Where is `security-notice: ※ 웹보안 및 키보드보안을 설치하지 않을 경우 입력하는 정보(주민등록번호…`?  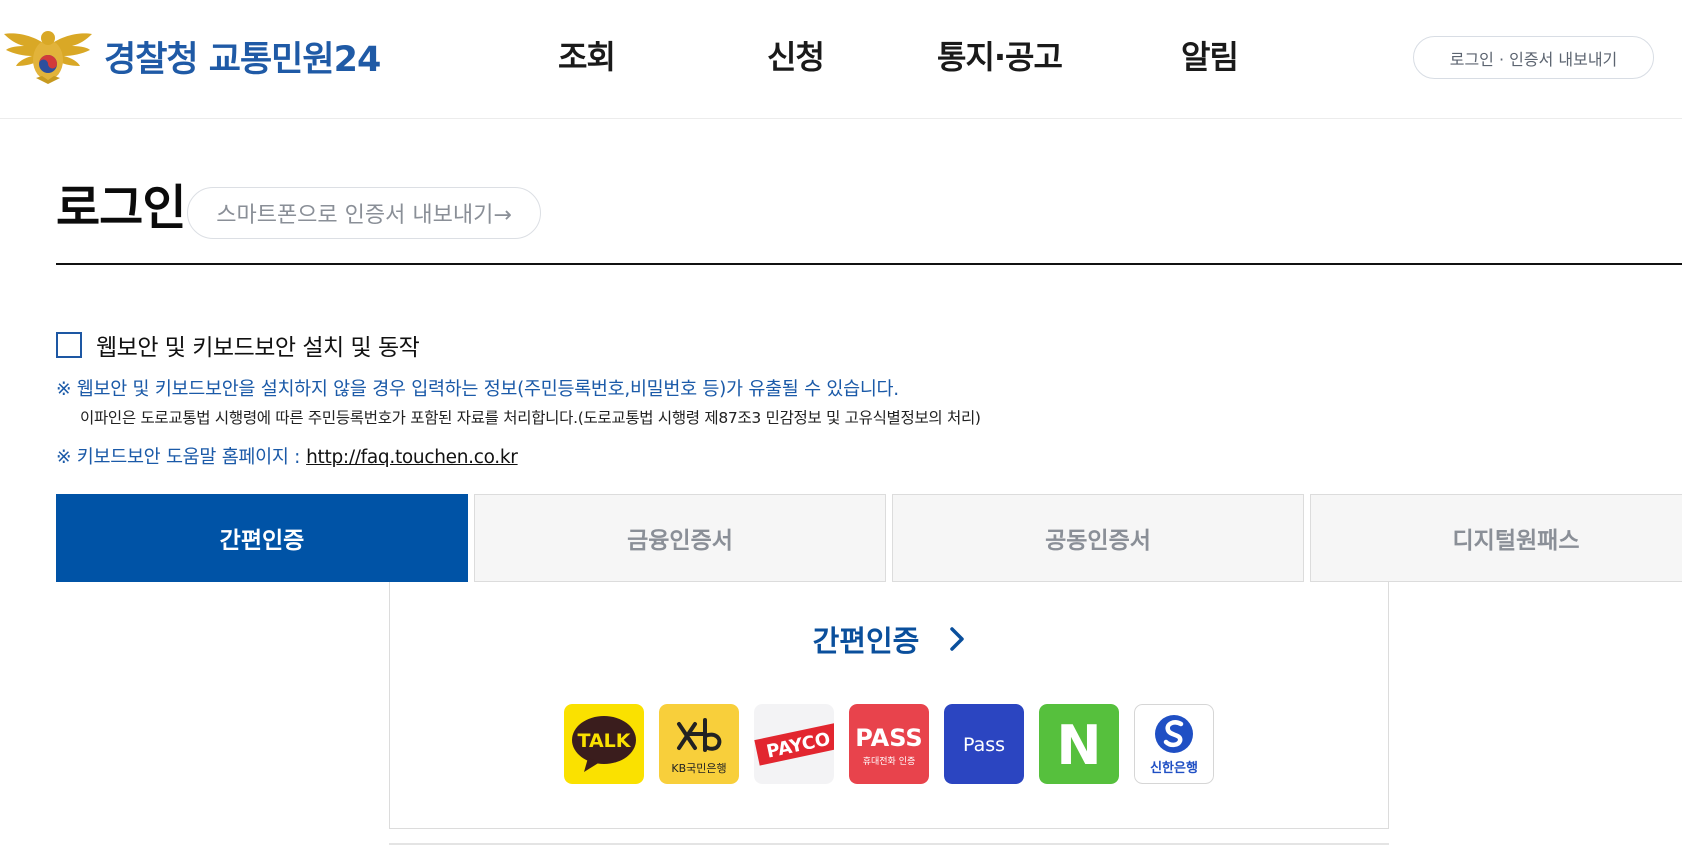 security-notice: ※ 웹보안 및 키보드보안을 설치하지 않을 경우 입력하는 정보(주민등록번호… is located at coordinates (477, 389).